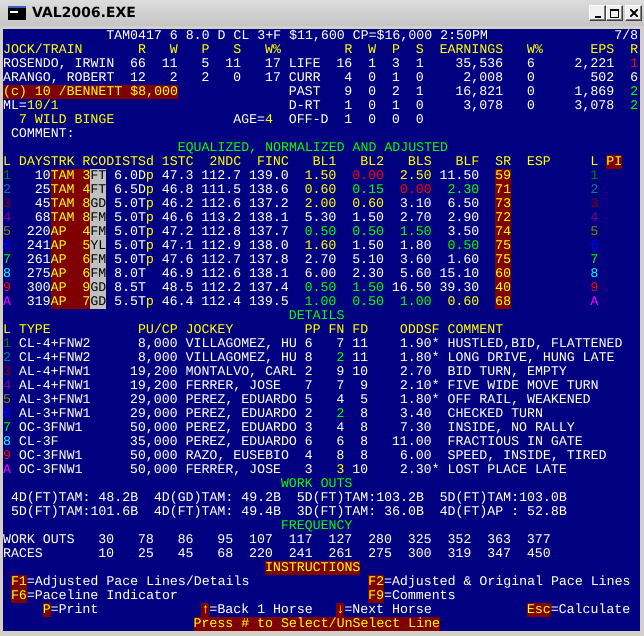  Describe the element at coordinates (308, 470) in the screenshot. I see `table-cell: 3` at that location.